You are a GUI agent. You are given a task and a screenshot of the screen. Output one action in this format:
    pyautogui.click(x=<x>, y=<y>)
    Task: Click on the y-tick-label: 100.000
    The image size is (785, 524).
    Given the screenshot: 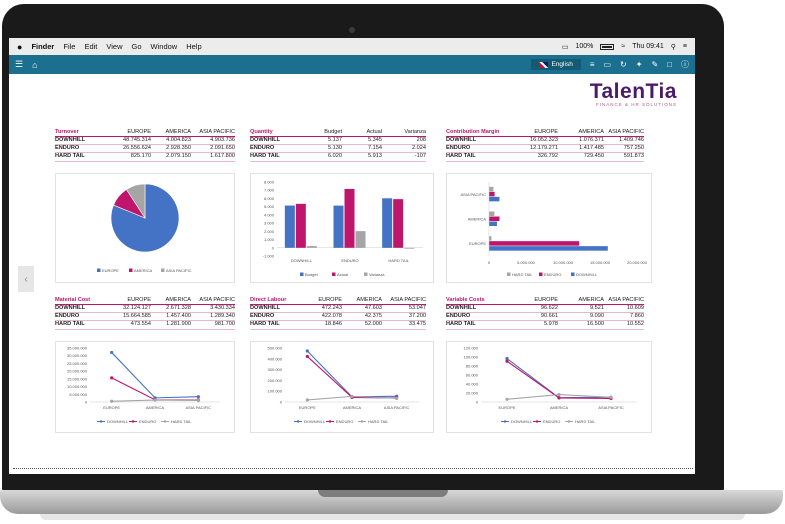 What is the action you would take?
    pyautogui.click(x=275, y=391)
    